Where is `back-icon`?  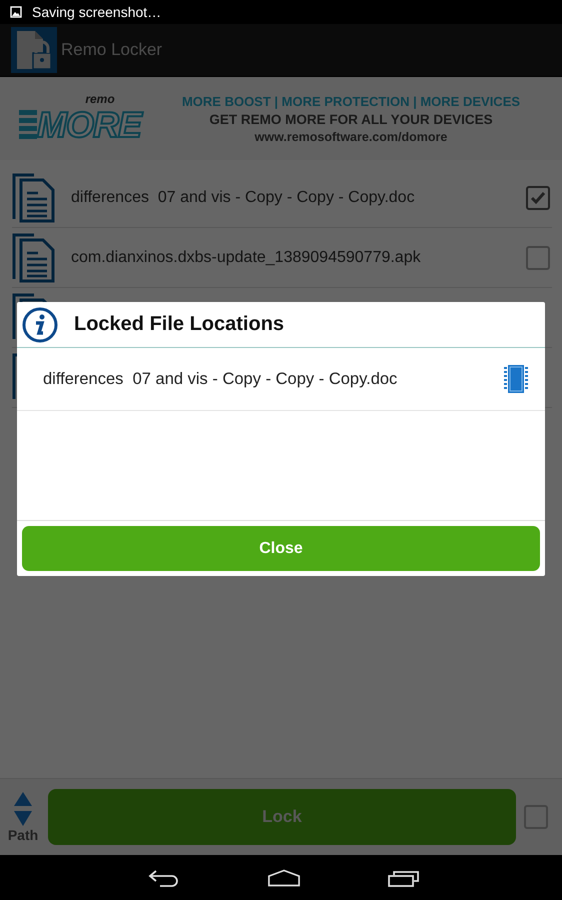 back-icon is located at coordinates (164, 877).